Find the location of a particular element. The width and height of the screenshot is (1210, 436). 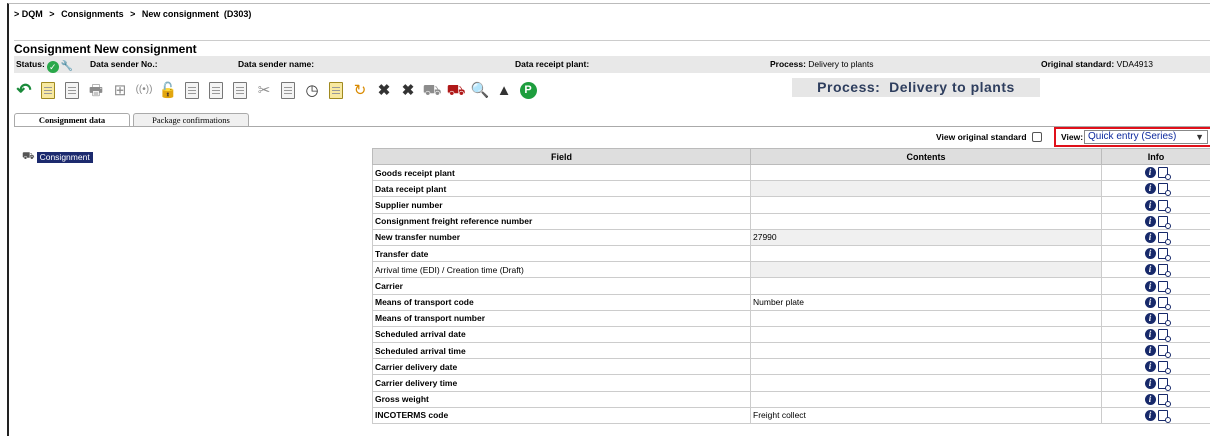

preview-icon: 🔍 is located at coordinates (480, 90).